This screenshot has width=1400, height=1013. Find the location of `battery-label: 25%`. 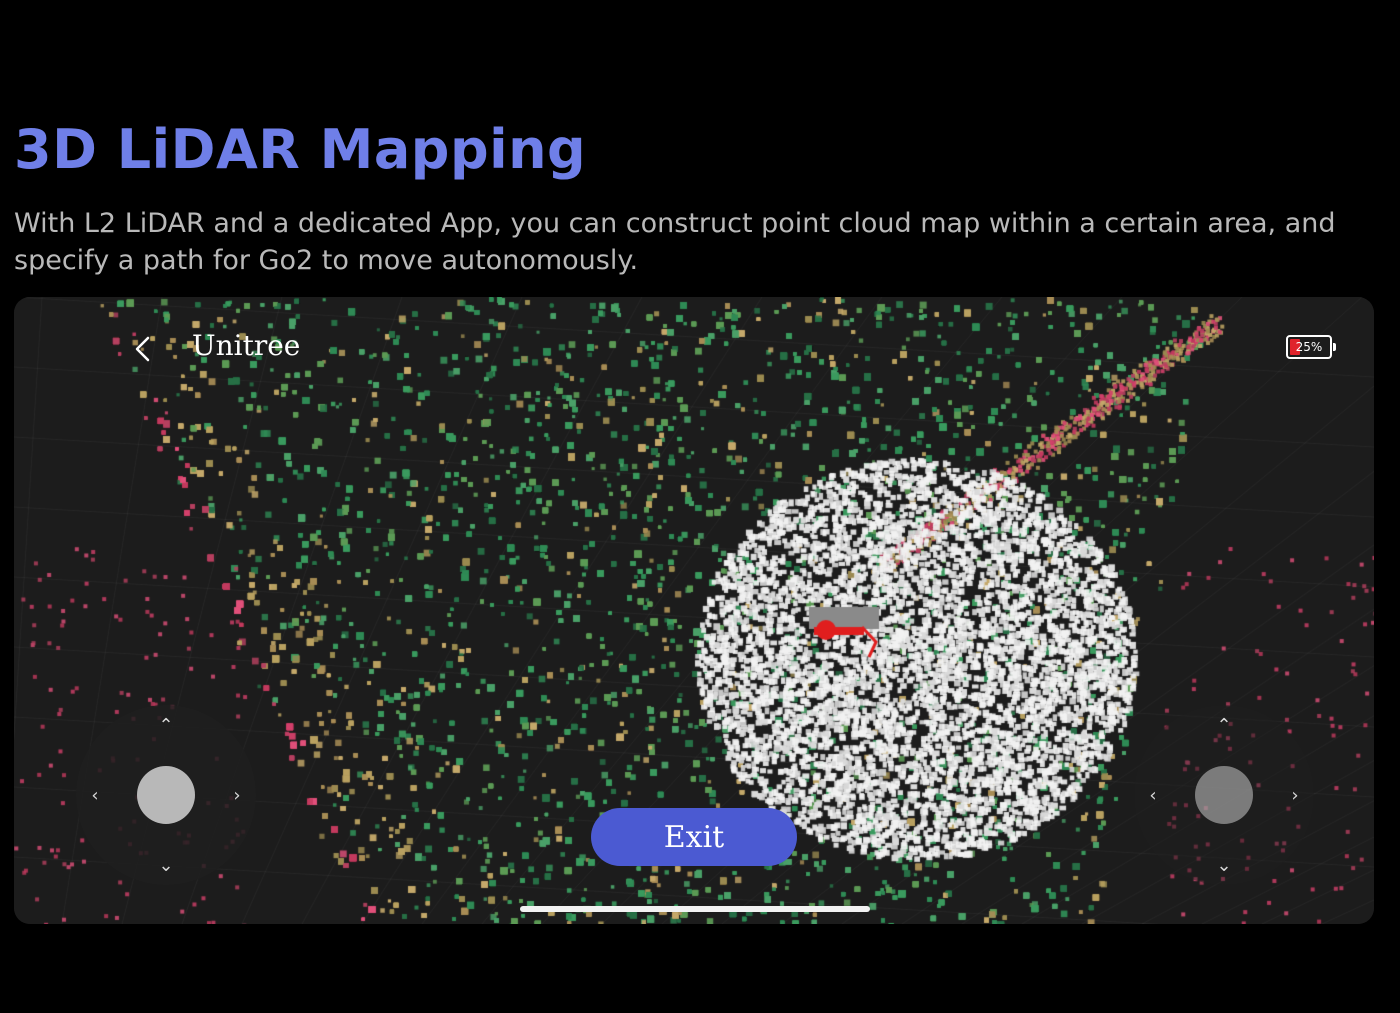

battery-label: 25% is located at coordinates (1309, 347).